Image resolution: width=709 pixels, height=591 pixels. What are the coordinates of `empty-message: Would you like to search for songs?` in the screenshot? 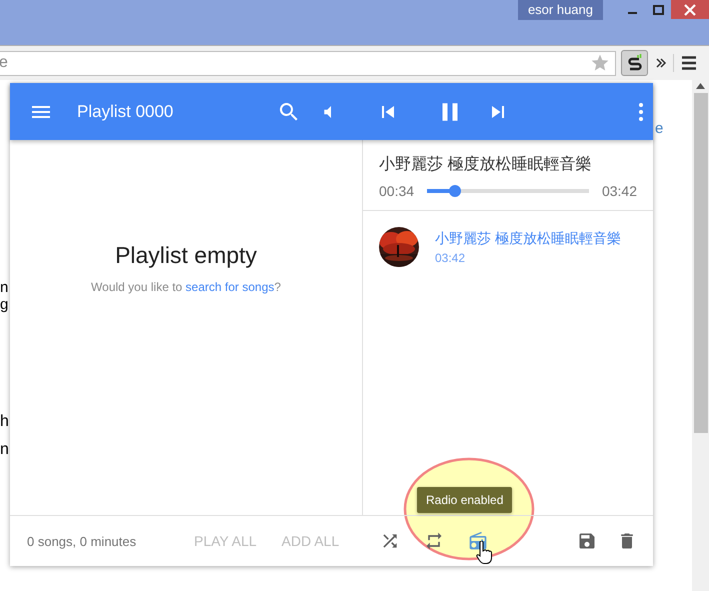 It's located at (186, 287).